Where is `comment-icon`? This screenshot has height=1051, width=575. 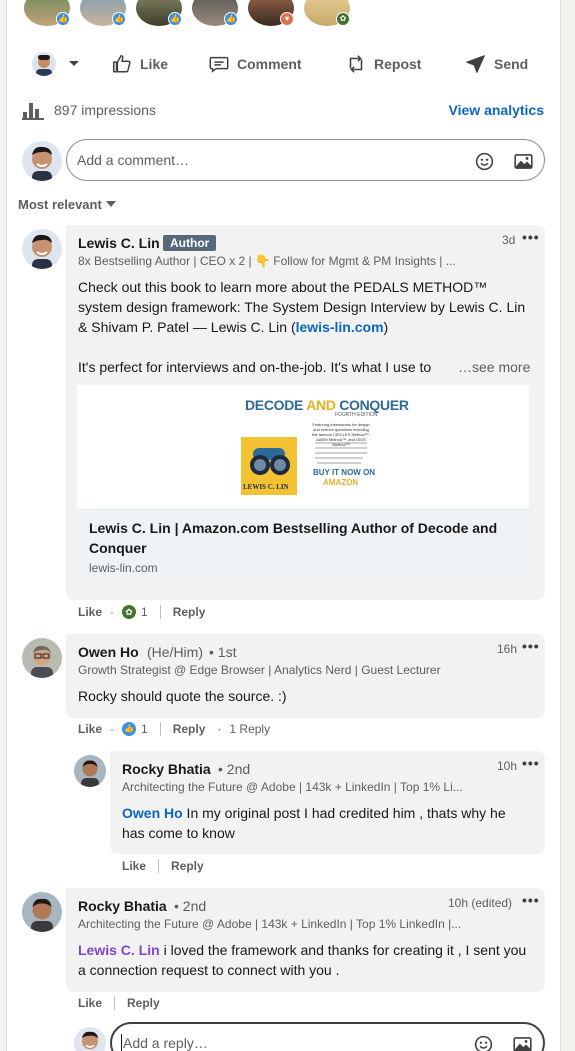
comment-icon is located at coordinates (219, 64).